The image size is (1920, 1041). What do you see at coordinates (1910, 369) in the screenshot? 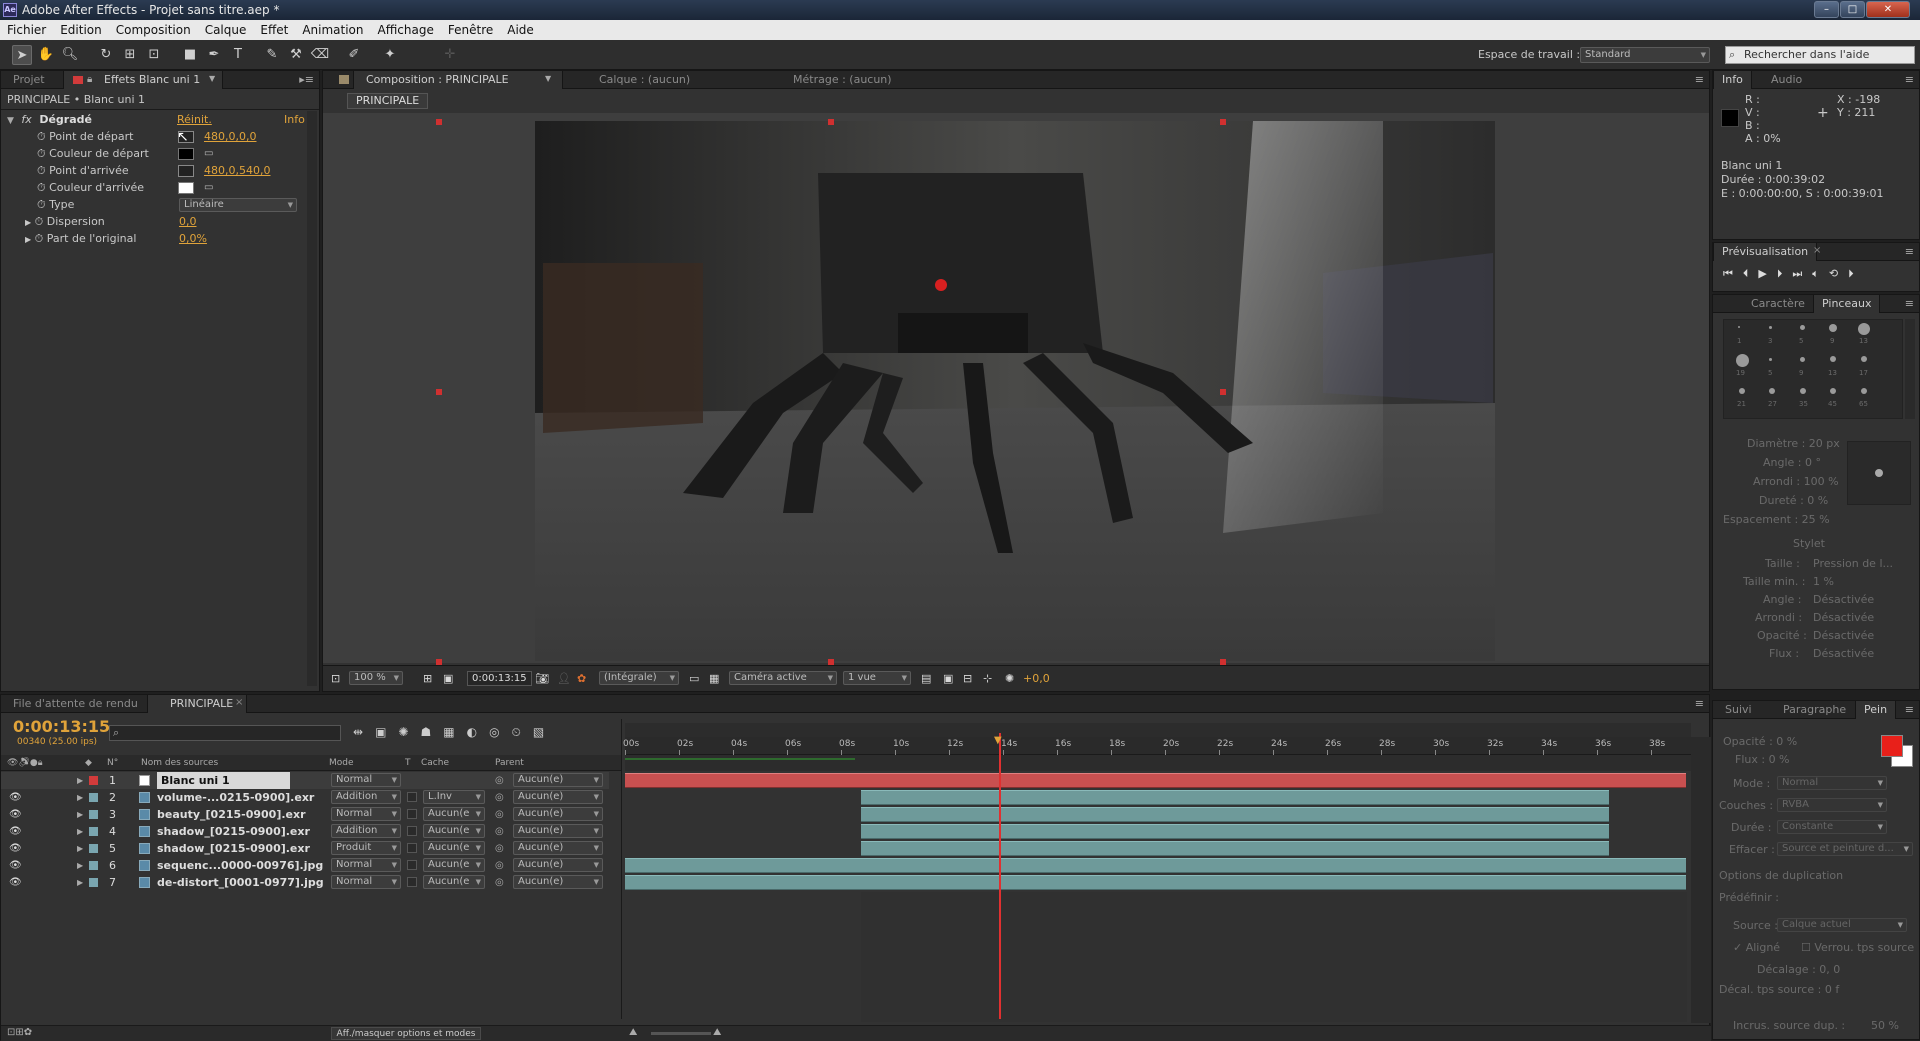
I see `brush-scrollbar` at bounding box center [1910, 369].